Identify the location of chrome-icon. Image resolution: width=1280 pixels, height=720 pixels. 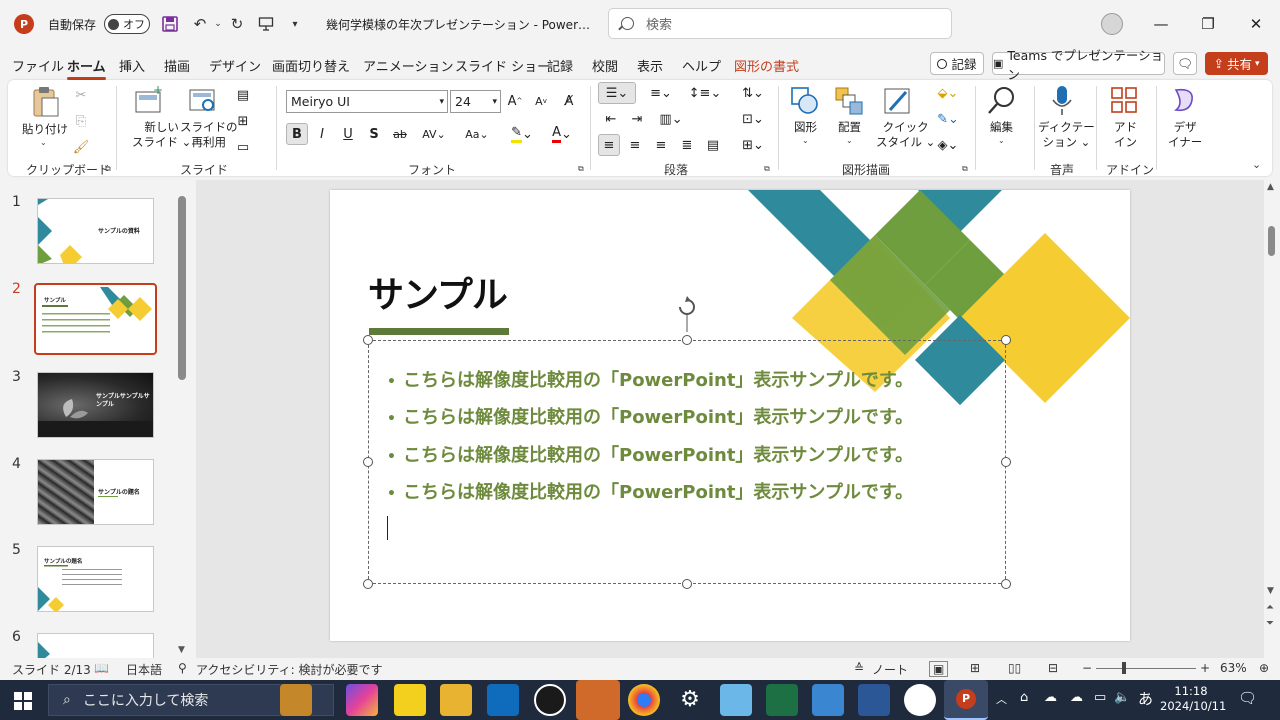
(644, 700).